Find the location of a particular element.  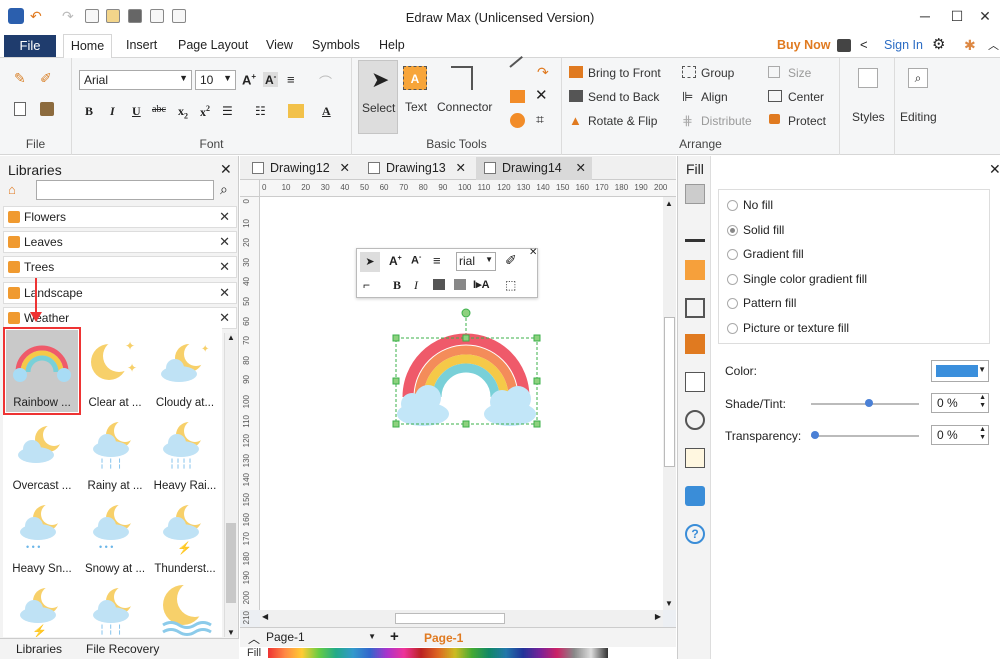

mini-font-dropdown: rial ▼ is located at coordinates (476, 261).